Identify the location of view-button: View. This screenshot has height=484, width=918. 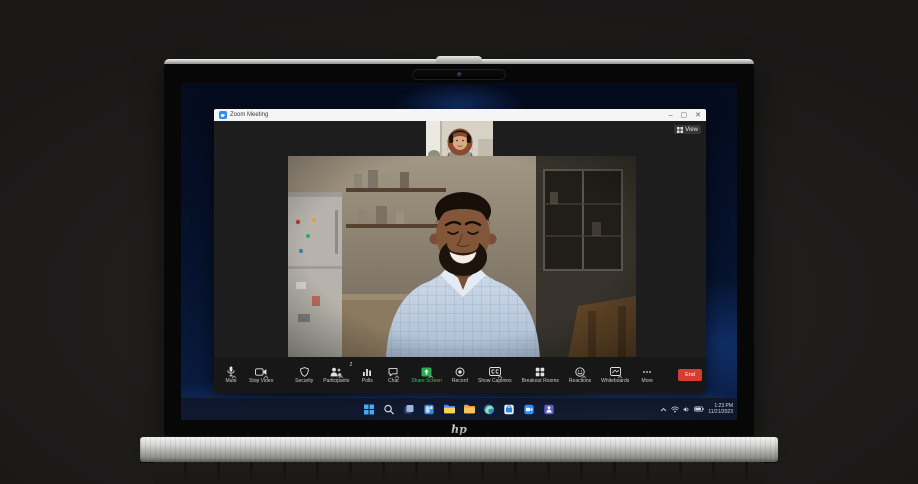
(687, 129).